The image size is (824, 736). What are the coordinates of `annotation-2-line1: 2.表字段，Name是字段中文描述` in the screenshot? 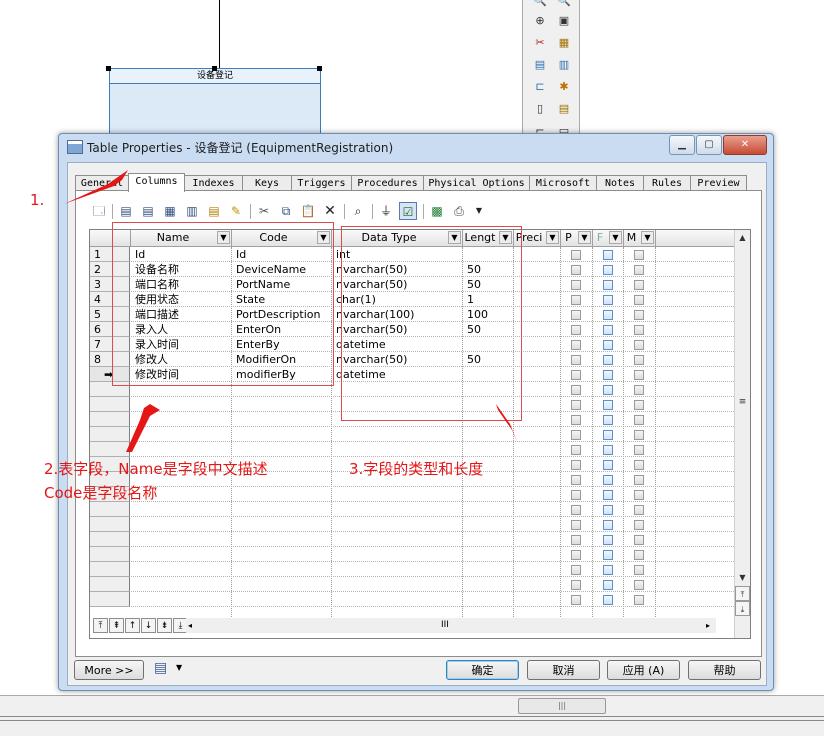 It's located at (156, 469).